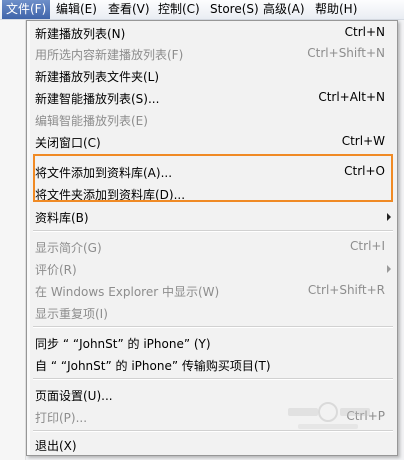 The image size is (404, 460). I want to click on menu-item-shortcut: Ctrl+I, so click(367, 246).